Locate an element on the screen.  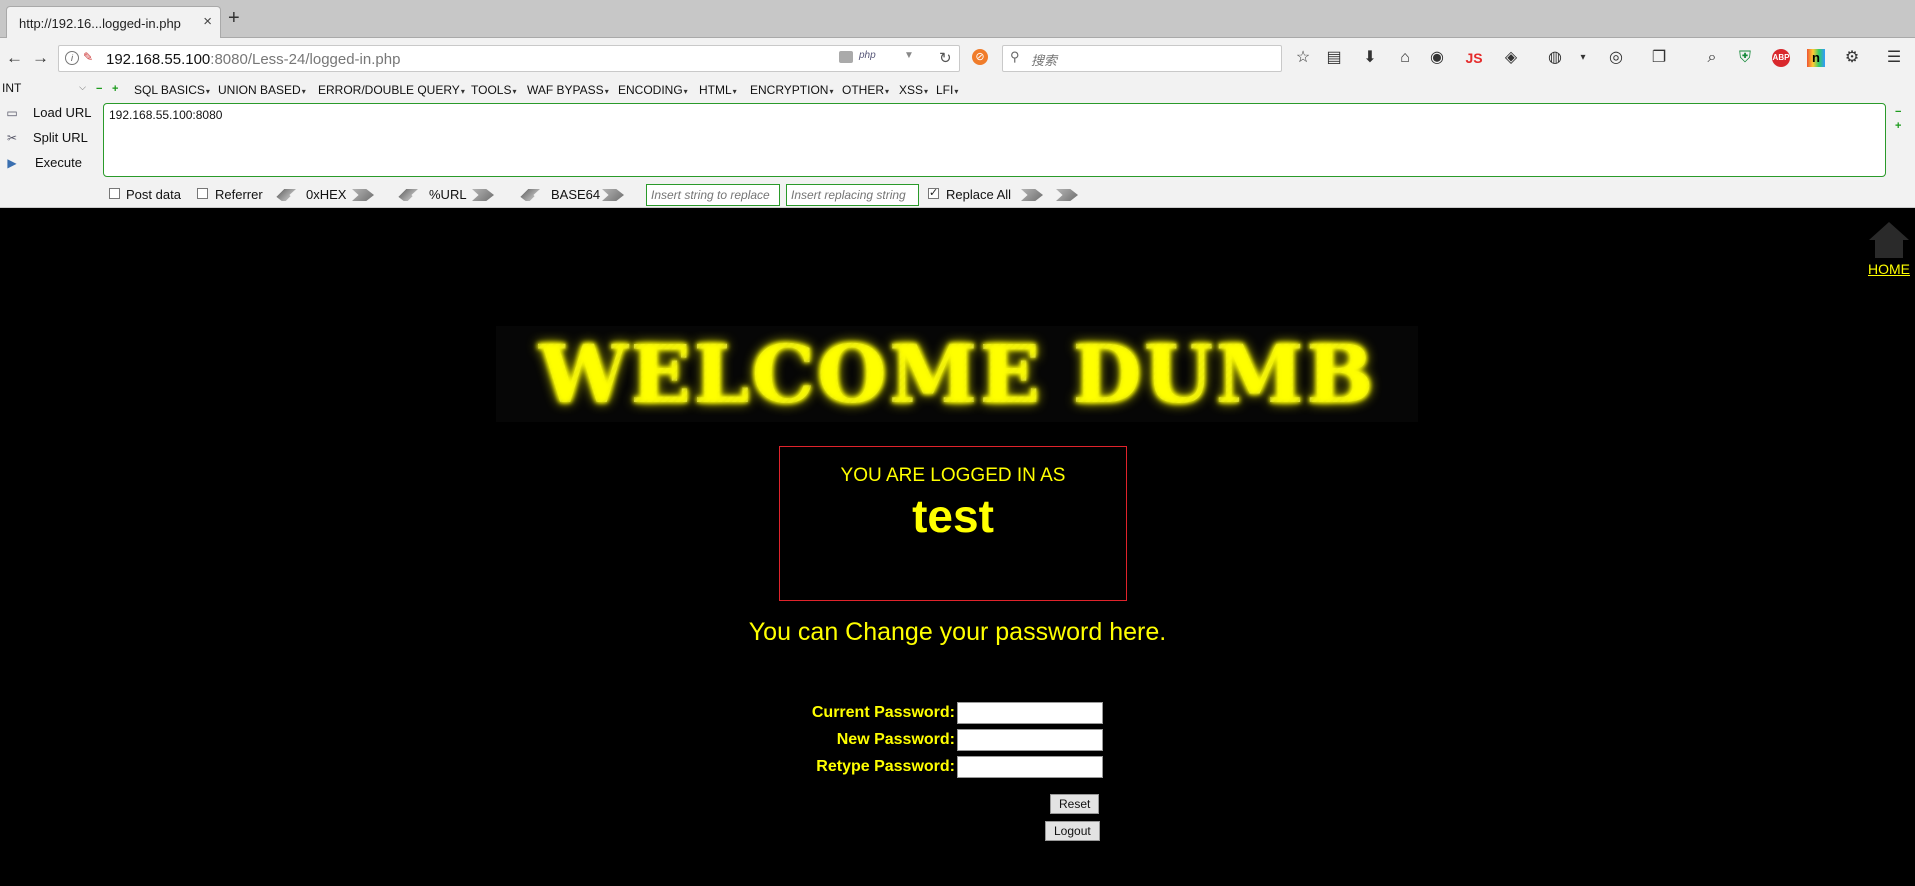
chevron-down-icon: ▼ is located at coordinates (909, 55).